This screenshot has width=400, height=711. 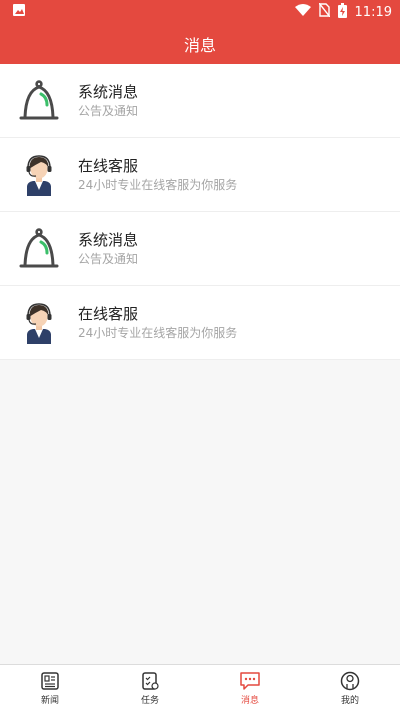 What do you see at coordinates (349, 700) in the screenshot?
I see `tab-label: 我的` at bounding box center [349, 700].